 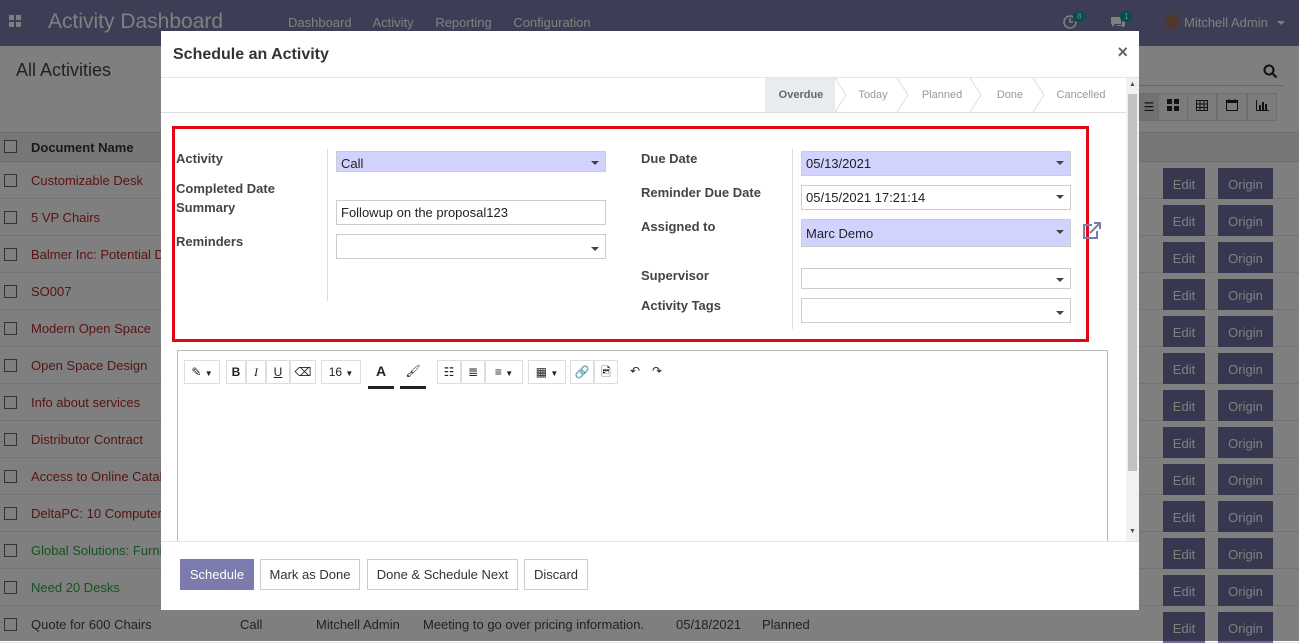 What do you see at coordinates (217, 574) in the screenshot?
I see `schedule-button: Schedule` at bounding box center [217, 574].